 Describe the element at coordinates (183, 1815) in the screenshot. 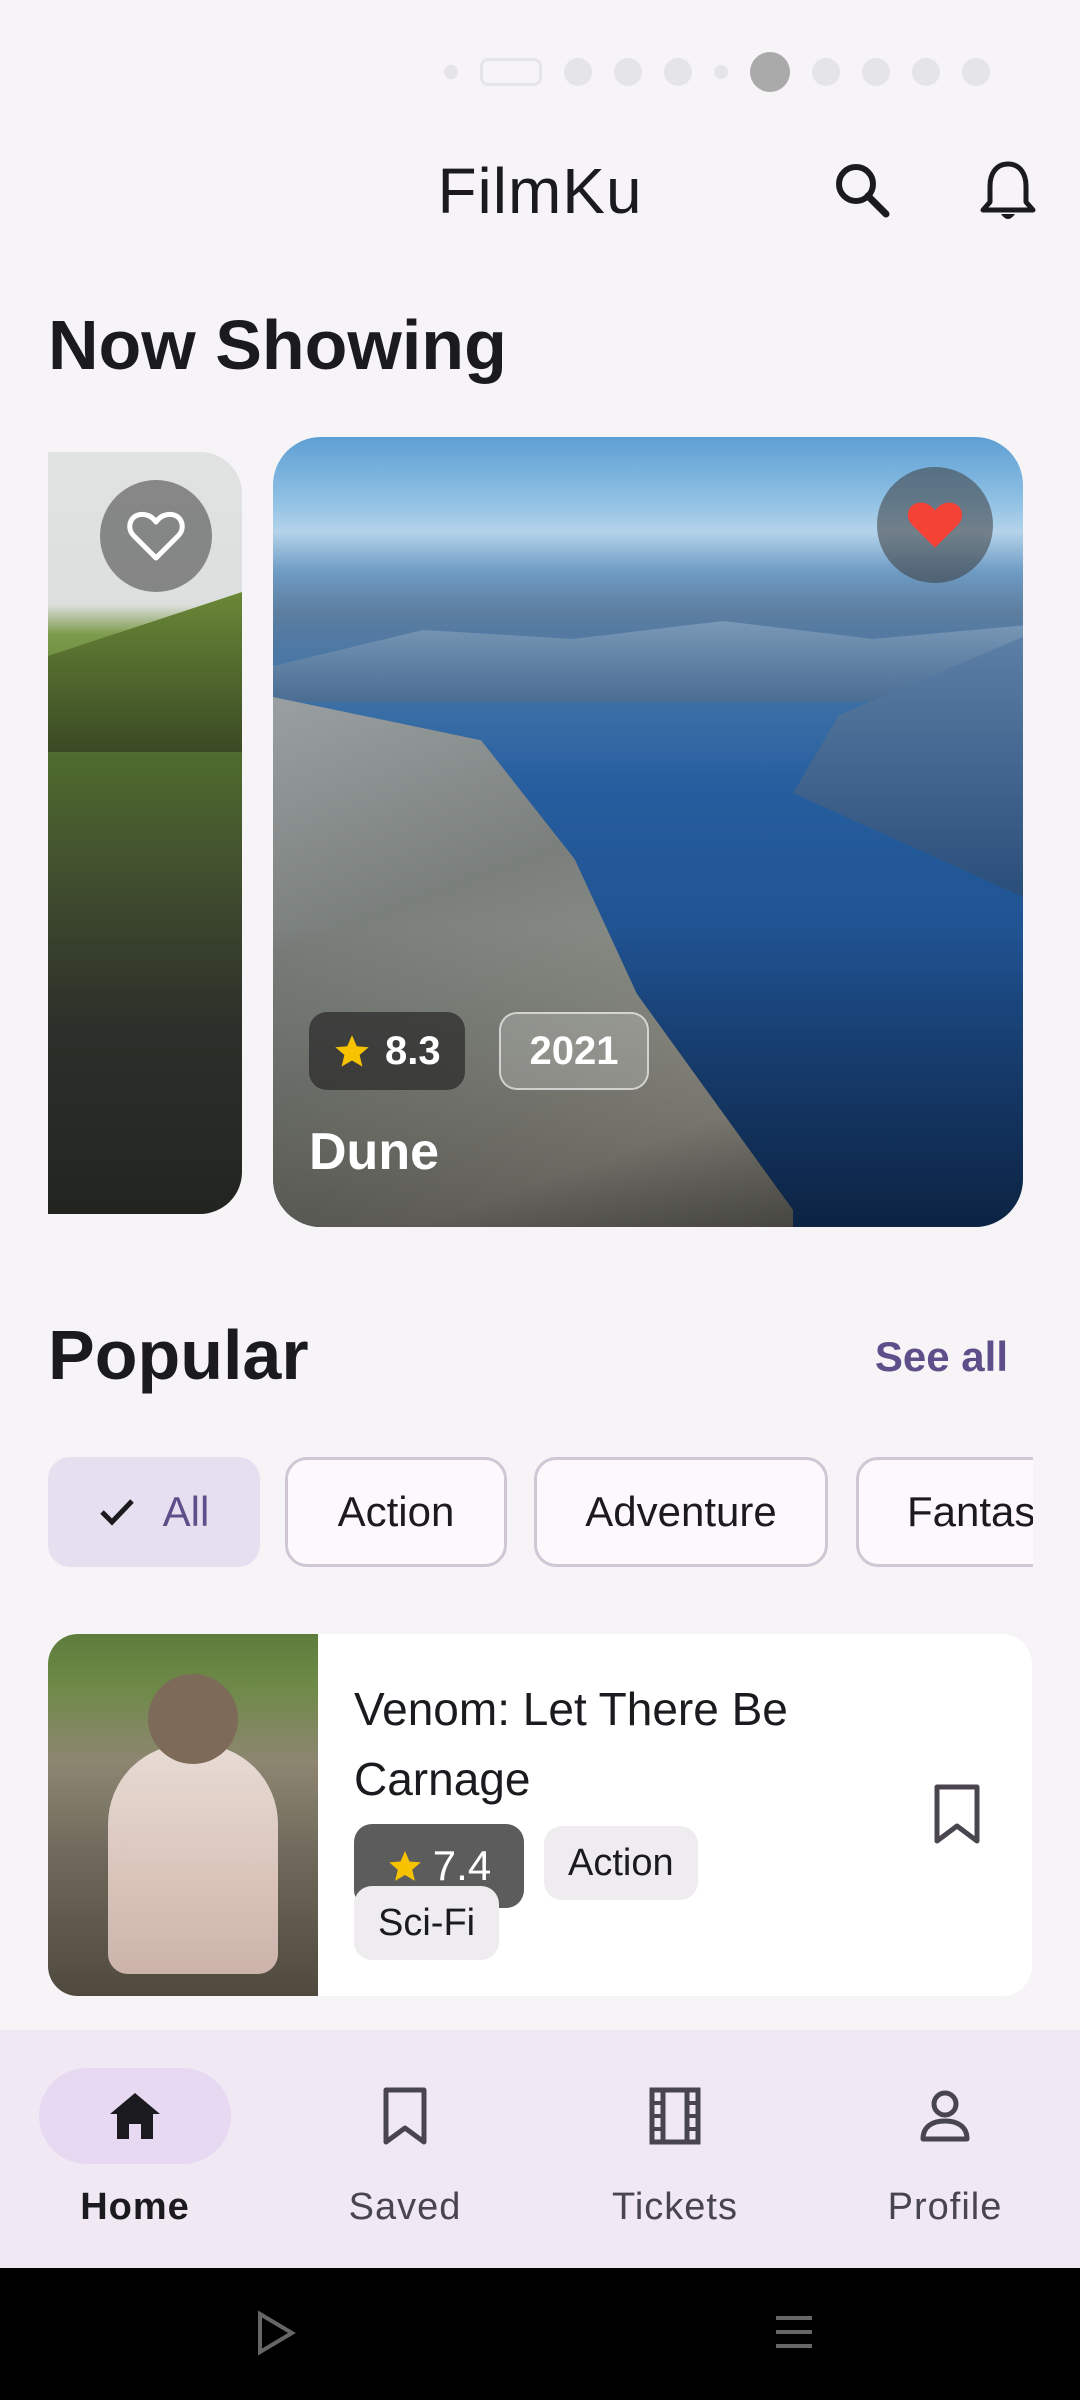

I see `movie-poster` at that location.